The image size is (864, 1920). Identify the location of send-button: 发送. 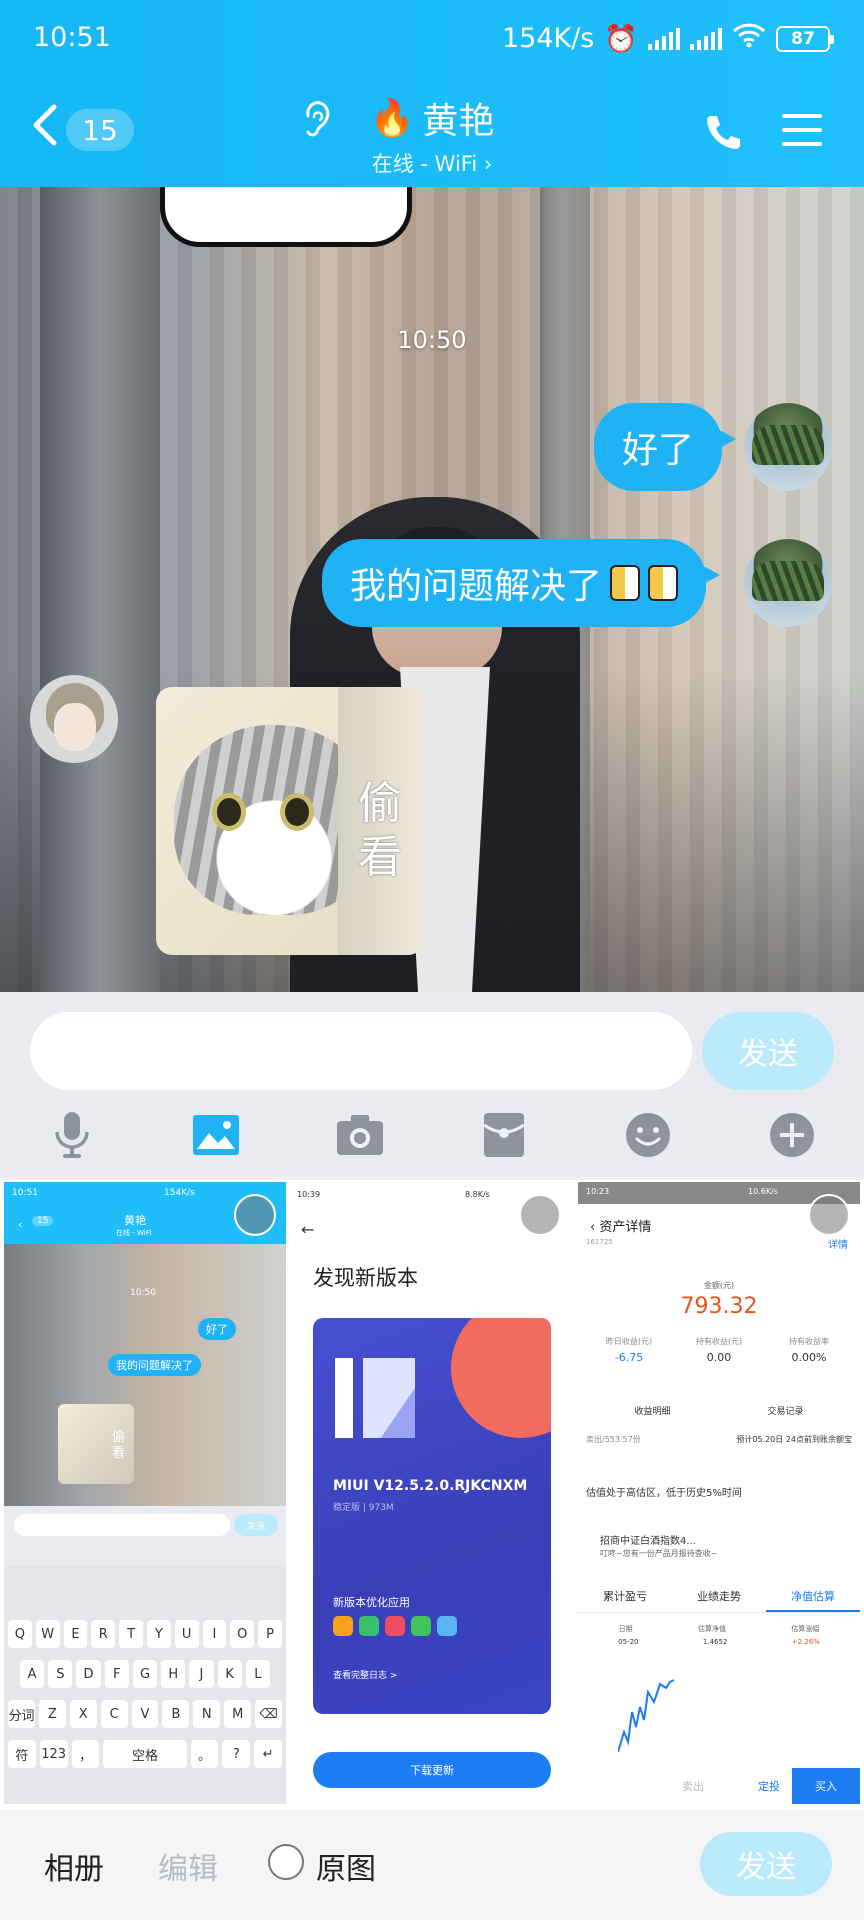
(768, 1051).